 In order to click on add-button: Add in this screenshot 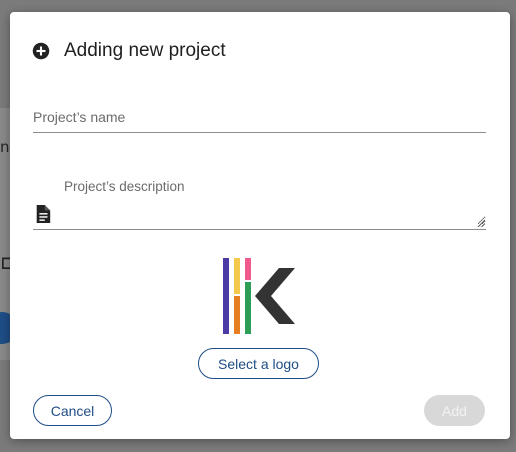, I will do `click(454, 410)`.